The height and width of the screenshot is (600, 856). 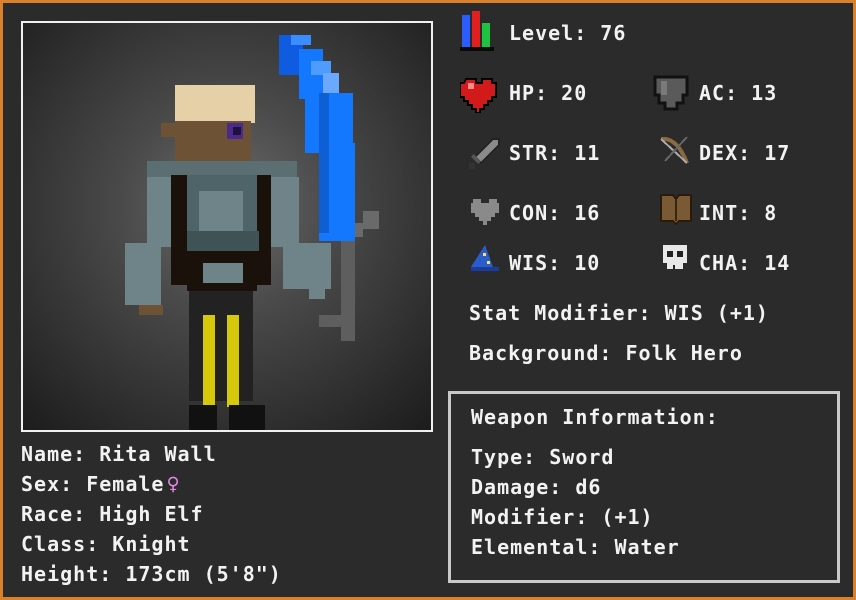 I want to click on female-symbol-icon: ♀, so click(x=173, y=484).